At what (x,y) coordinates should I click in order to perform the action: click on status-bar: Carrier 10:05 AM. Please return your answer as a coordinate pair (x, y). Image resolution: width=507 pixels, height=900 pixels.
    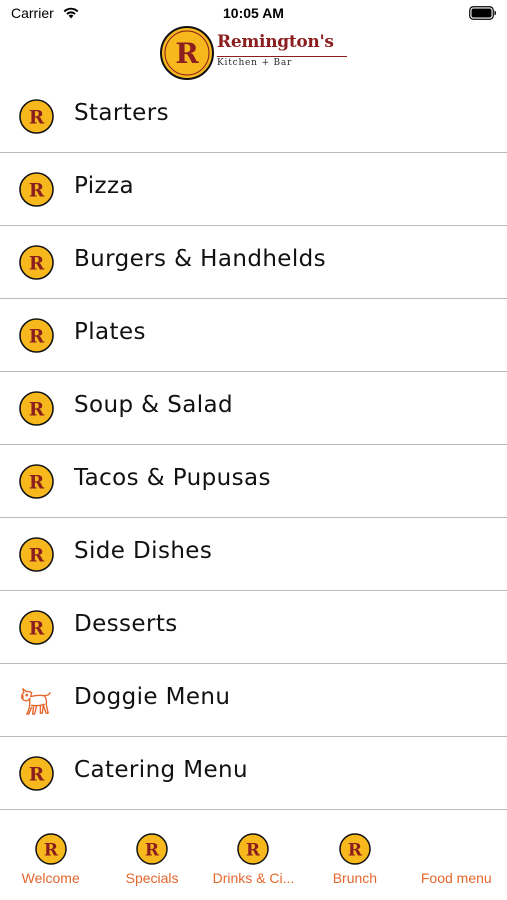
    Looking at the image, I should click on (253, 13).